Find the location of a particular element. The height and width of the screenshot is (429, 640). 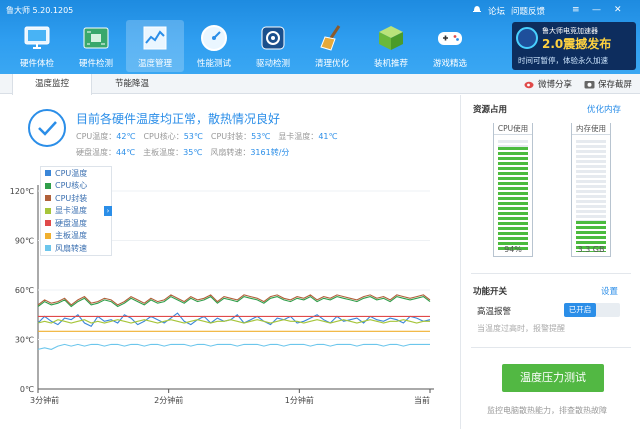

forum-link: 论坛 is located at coordinates (496, 11).